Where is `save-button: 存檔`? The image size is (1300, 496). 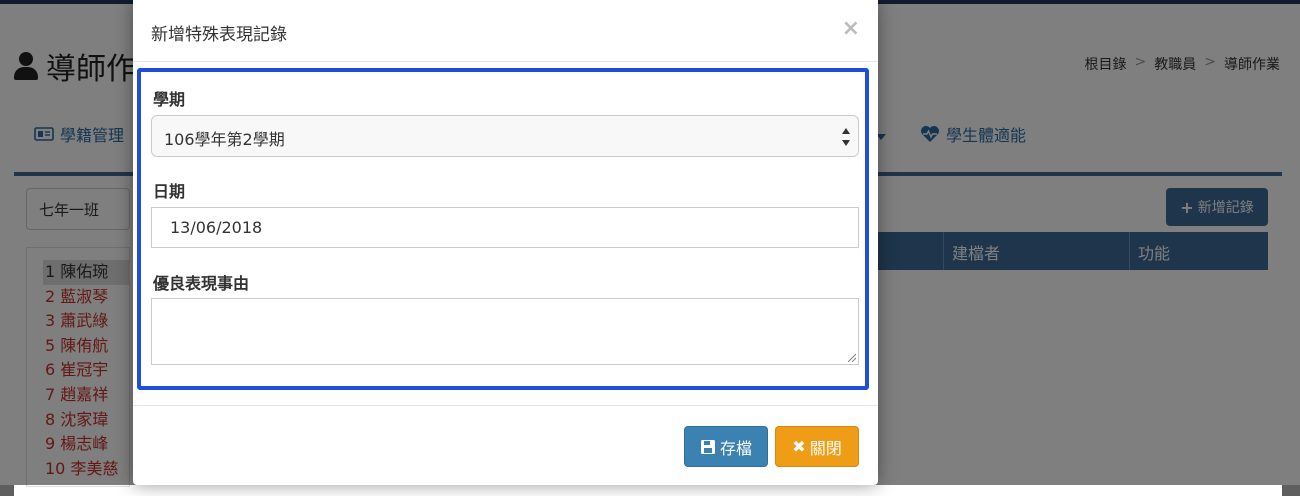
save-button: 存檔 is located at coordinates (726, 446).